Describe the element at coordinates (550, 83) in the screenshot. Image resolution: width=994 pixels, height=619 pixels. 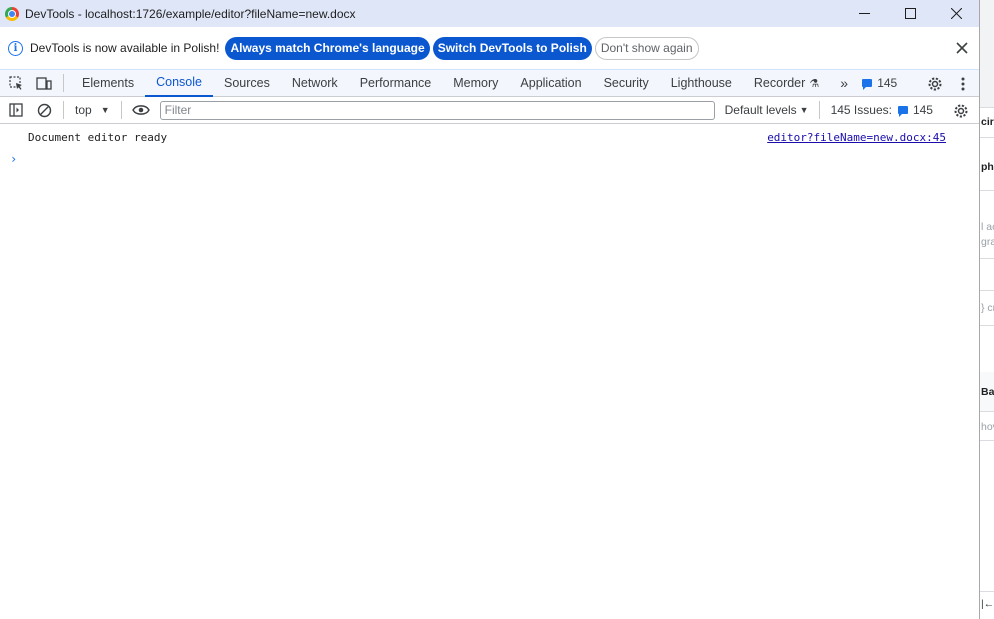
I see `tab-application: Application` at that location.